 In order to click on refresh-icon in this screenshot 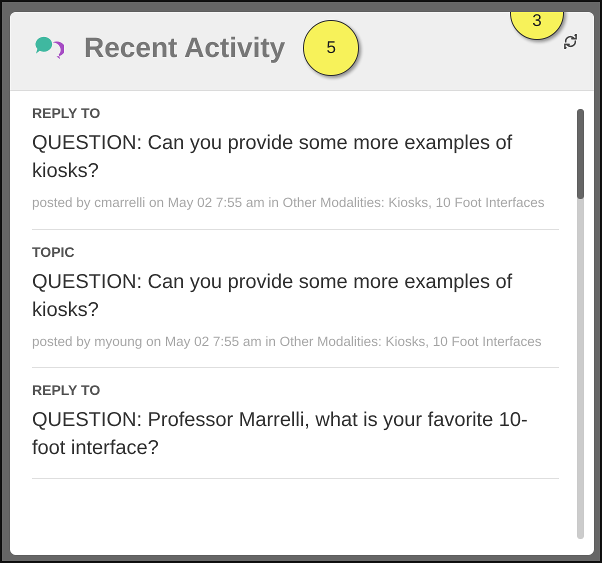, I will do `click(570, 41)`.